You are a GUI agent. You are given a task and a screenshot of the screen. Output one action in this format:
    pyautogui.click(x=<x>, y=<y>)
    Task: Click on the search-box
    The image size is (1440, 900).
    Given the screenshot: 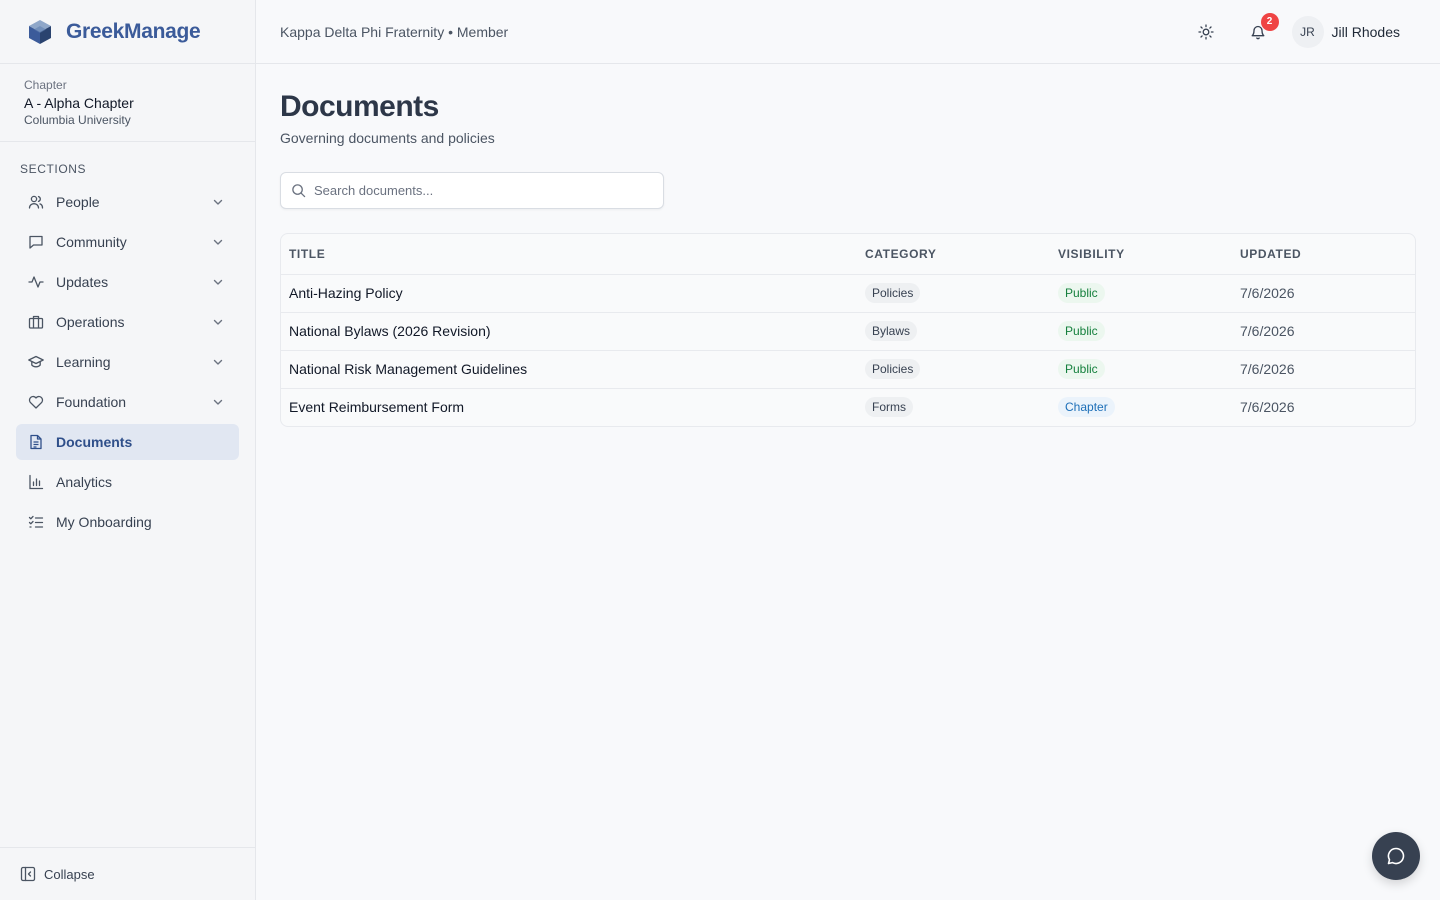 What is the action you would take?
    pyautogui.click(x=472, y=190)
    